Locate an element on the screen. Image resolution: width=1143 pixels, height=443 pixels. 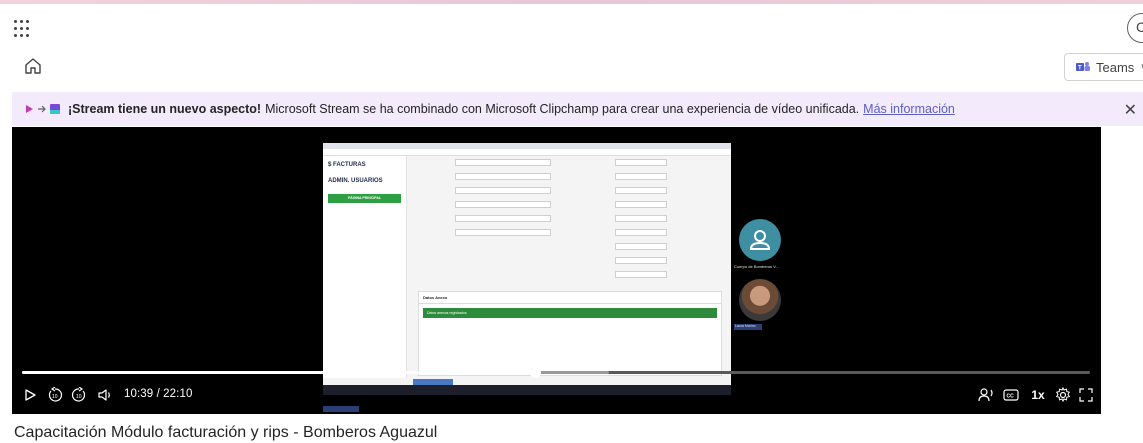
forward-10-icon: 10 is located at coordinates (79, 395).